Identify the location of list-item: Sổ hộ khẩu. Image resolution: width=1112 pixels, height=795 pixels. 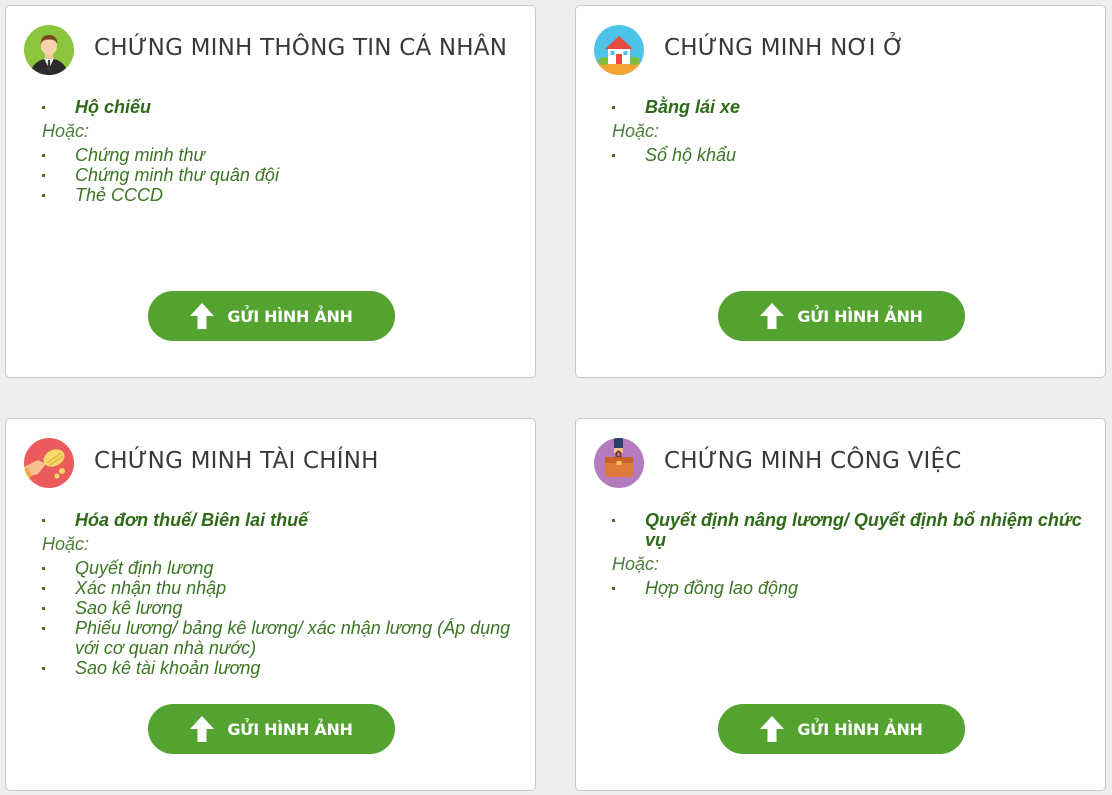
(853, 155).